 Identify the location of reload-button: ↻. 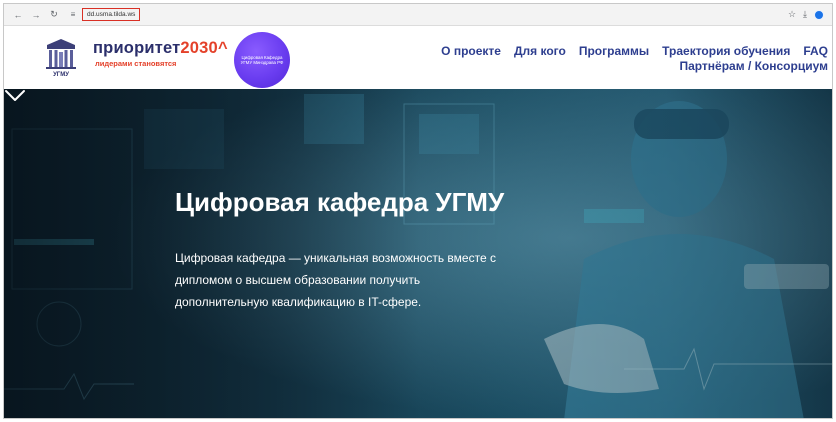
(54, 15).